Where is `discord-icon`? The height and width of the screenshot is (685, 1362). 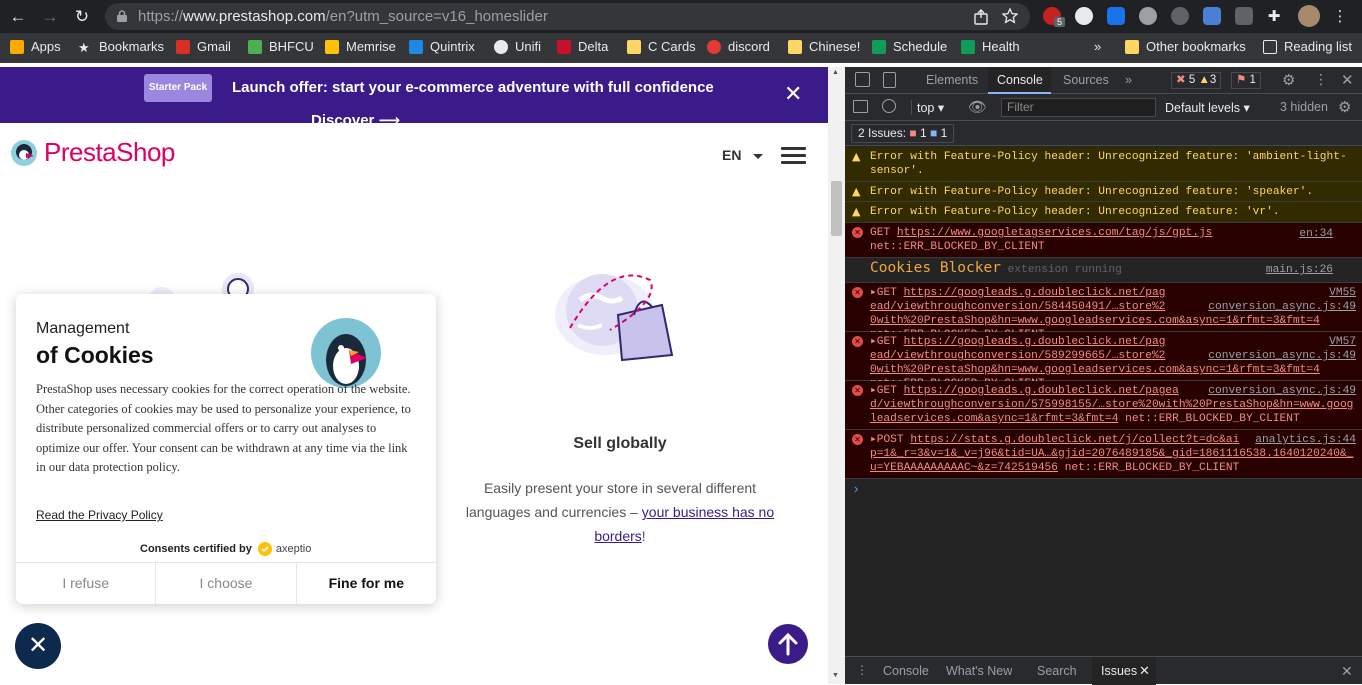 discord-icon is located at coordinates (714, 46).